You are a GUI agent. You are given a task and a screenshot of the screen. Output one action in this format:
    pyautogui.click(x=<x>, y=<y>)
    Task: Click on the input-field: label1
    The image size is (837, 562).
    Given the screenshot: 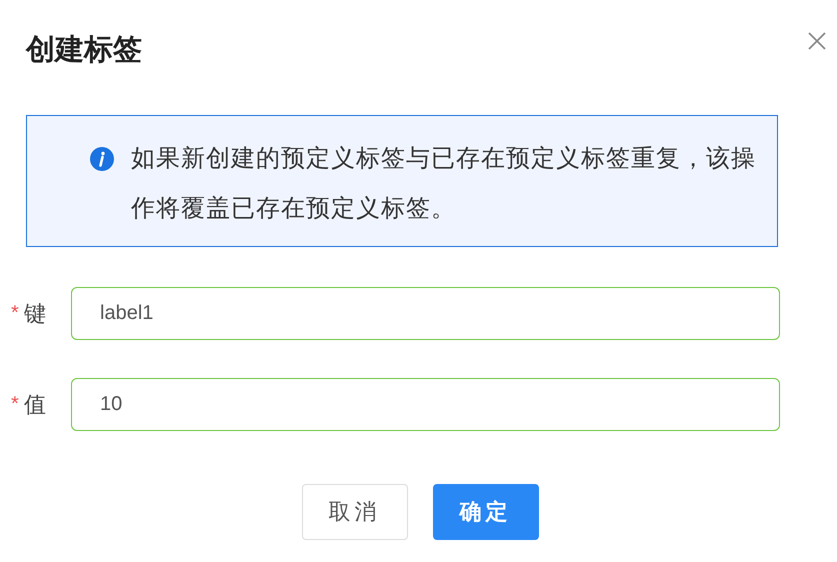 What is the action you would take?
    pyautogui.click(x=425, y=313)
    